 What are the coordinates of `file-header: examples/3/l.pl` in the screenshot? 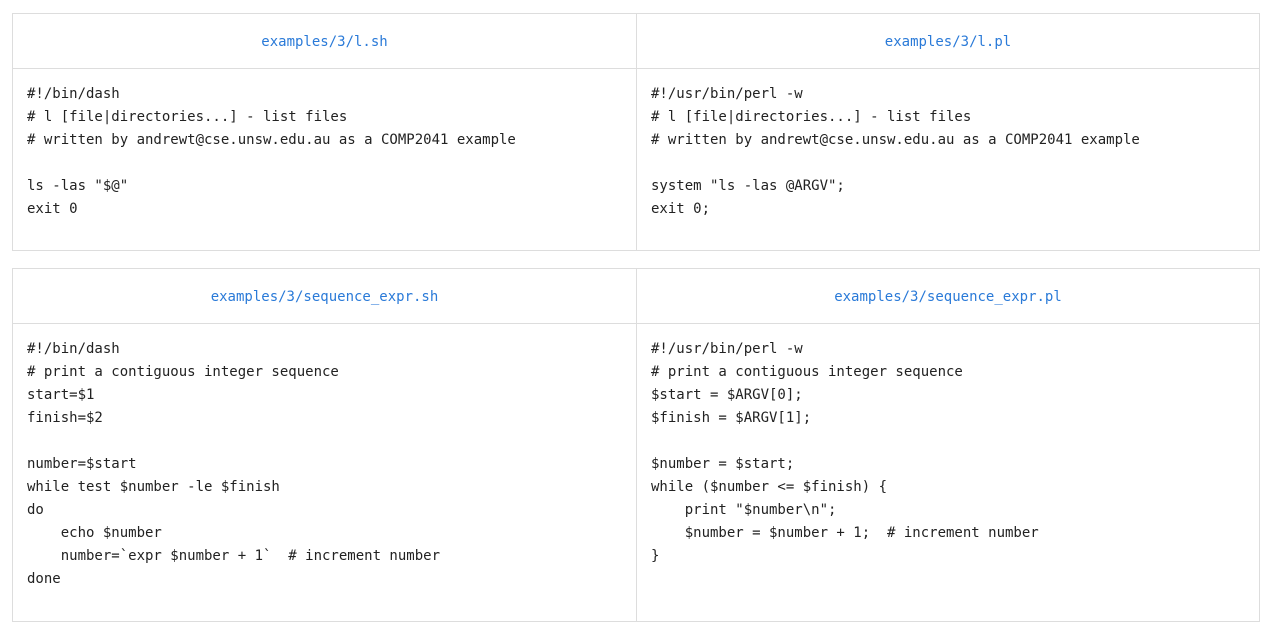 It's located at (948, 41).